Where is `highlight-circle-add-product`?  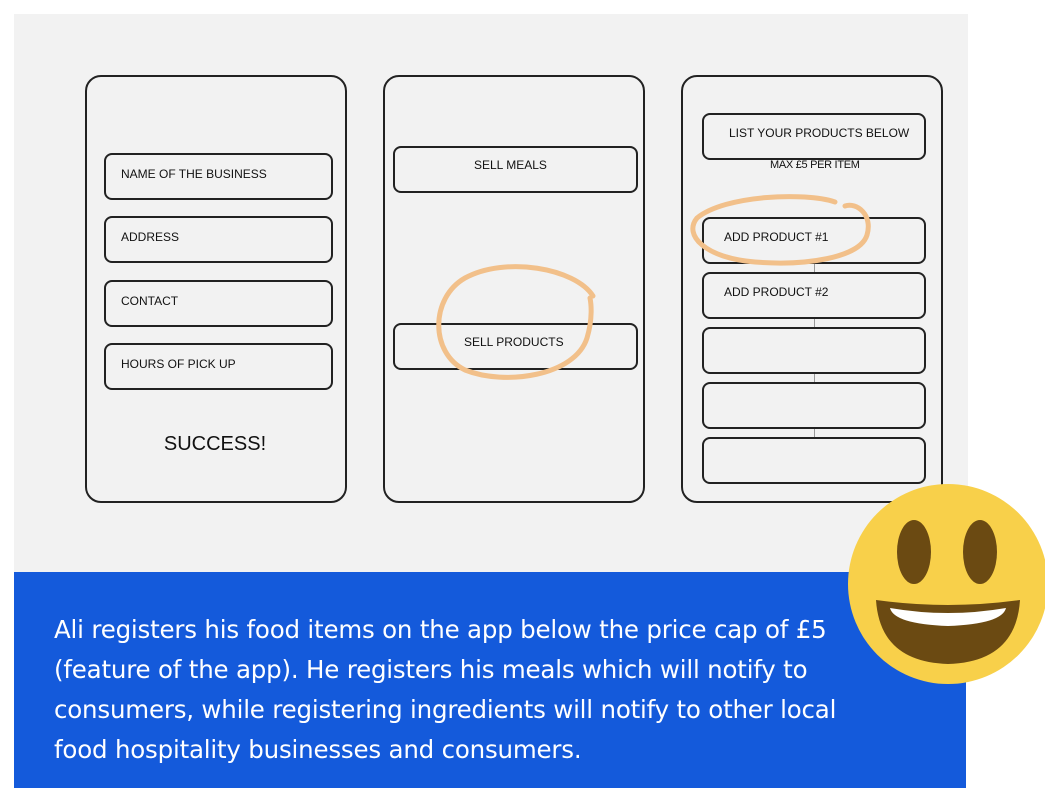 highlight-circle-add-product is located at coordinates (780, 230).